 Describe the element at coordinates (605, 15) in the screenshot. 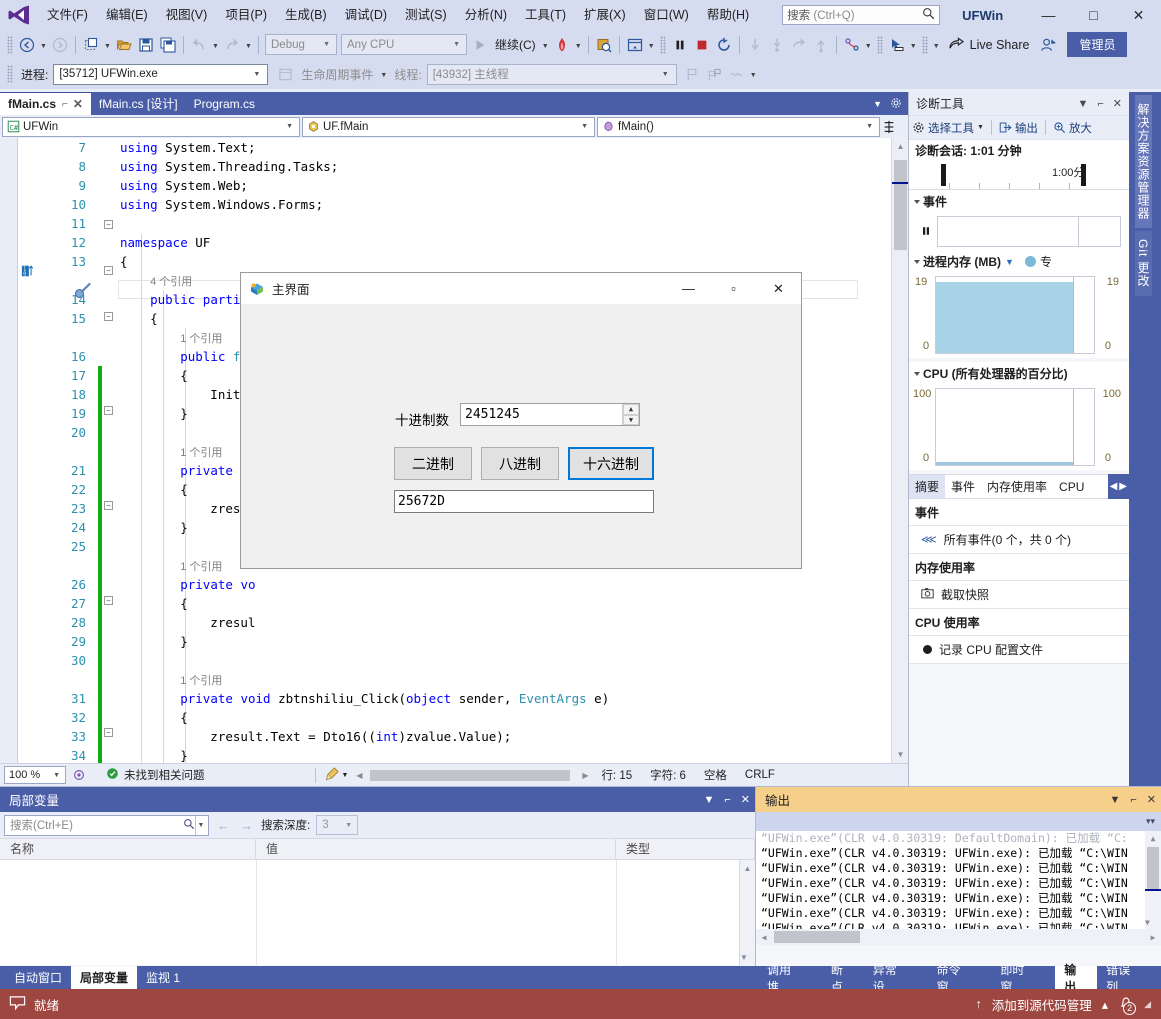

I see `menu-extensions: 扩展(X)` at that location.